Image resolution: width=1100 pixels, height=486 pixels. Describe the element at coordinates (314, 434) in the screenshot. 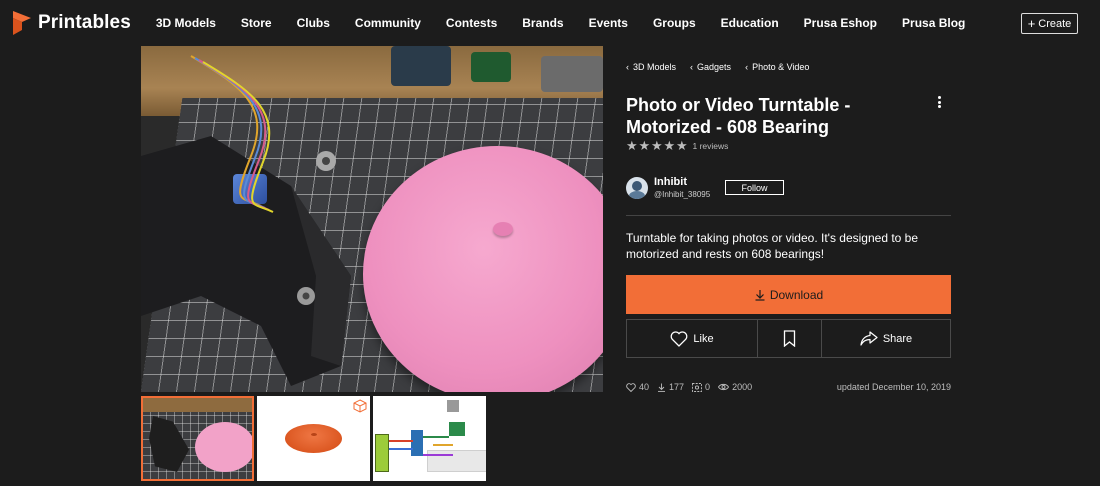

I see `thumbnail-plate-hub` at that location.